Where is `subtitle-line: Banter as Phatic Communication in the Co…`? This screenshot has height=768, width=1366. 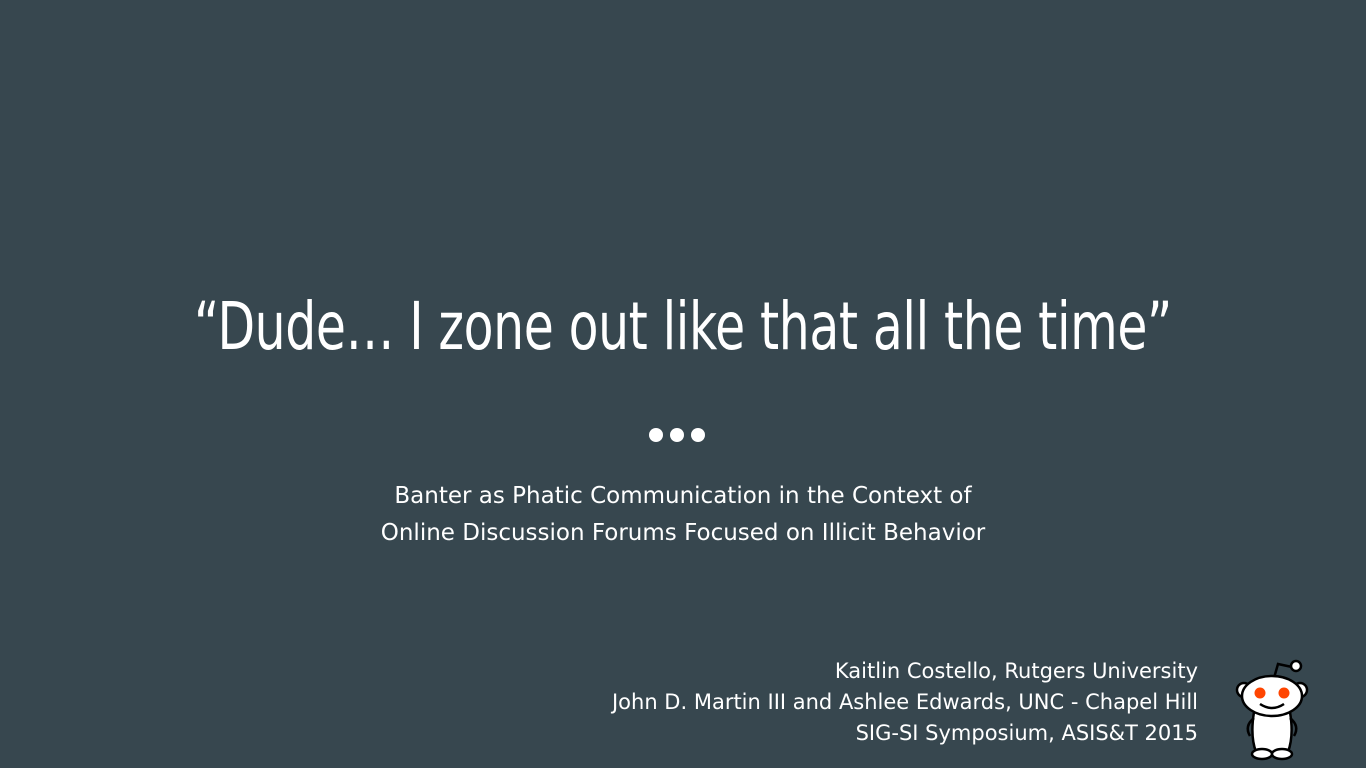
subtitle-line: Banter as Phatic Communication in the Co… is located at coordinates (683, 496).